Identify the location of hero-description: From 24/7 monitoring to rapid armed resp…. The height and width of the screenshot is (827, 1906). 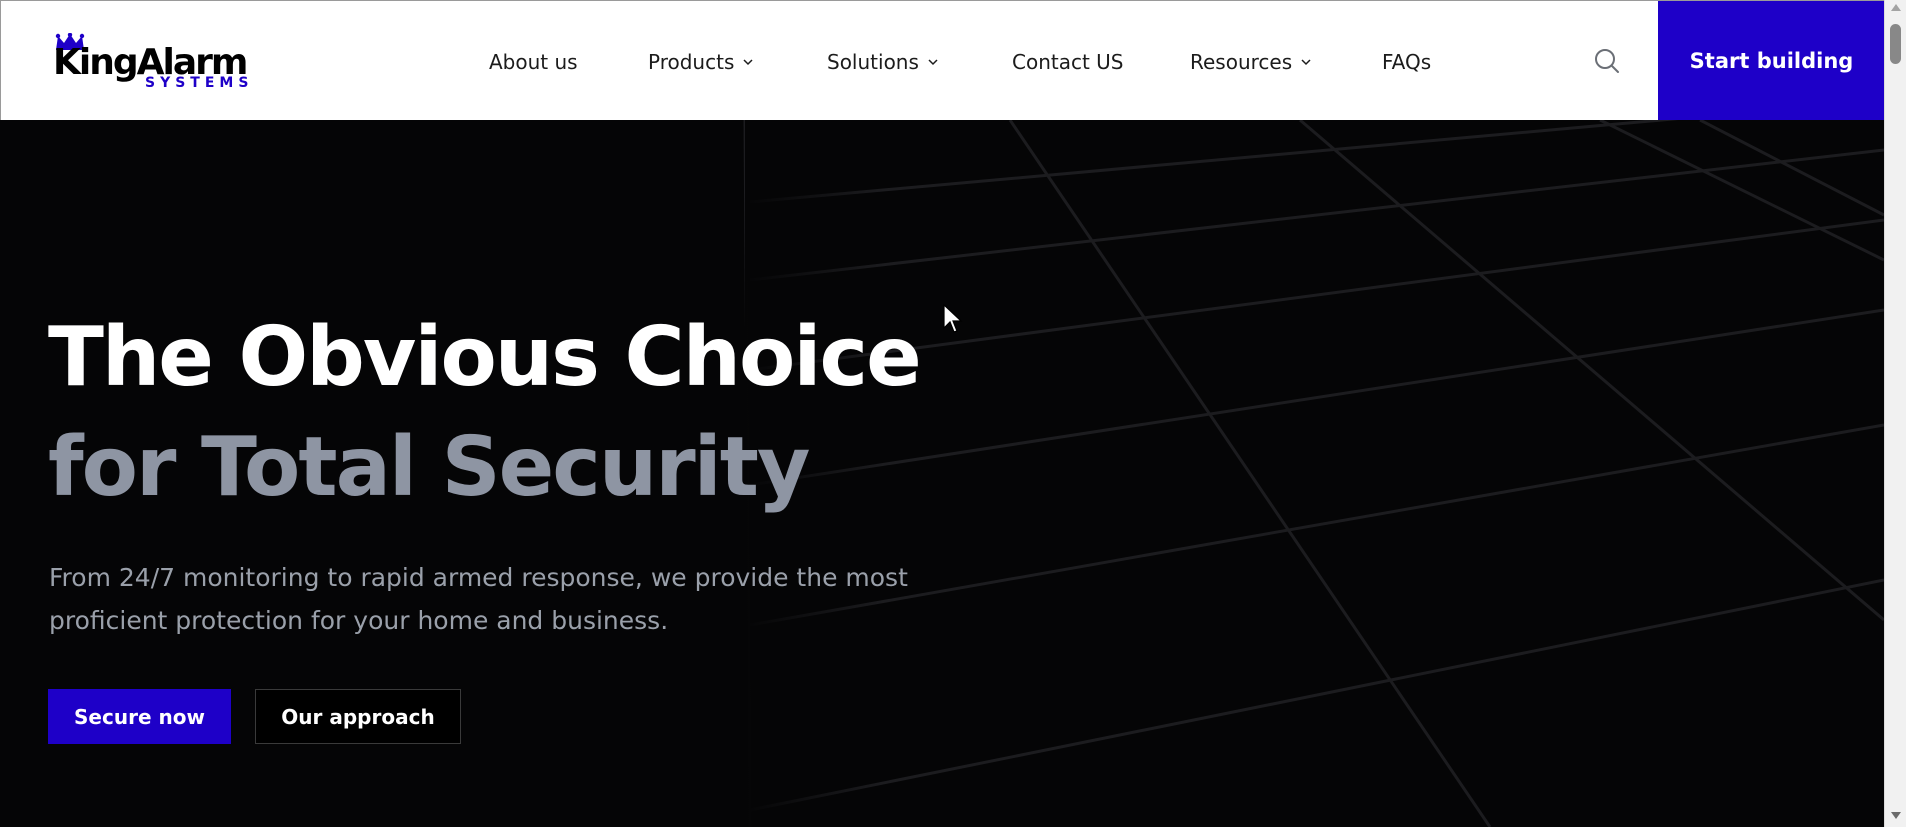
(478, 599).